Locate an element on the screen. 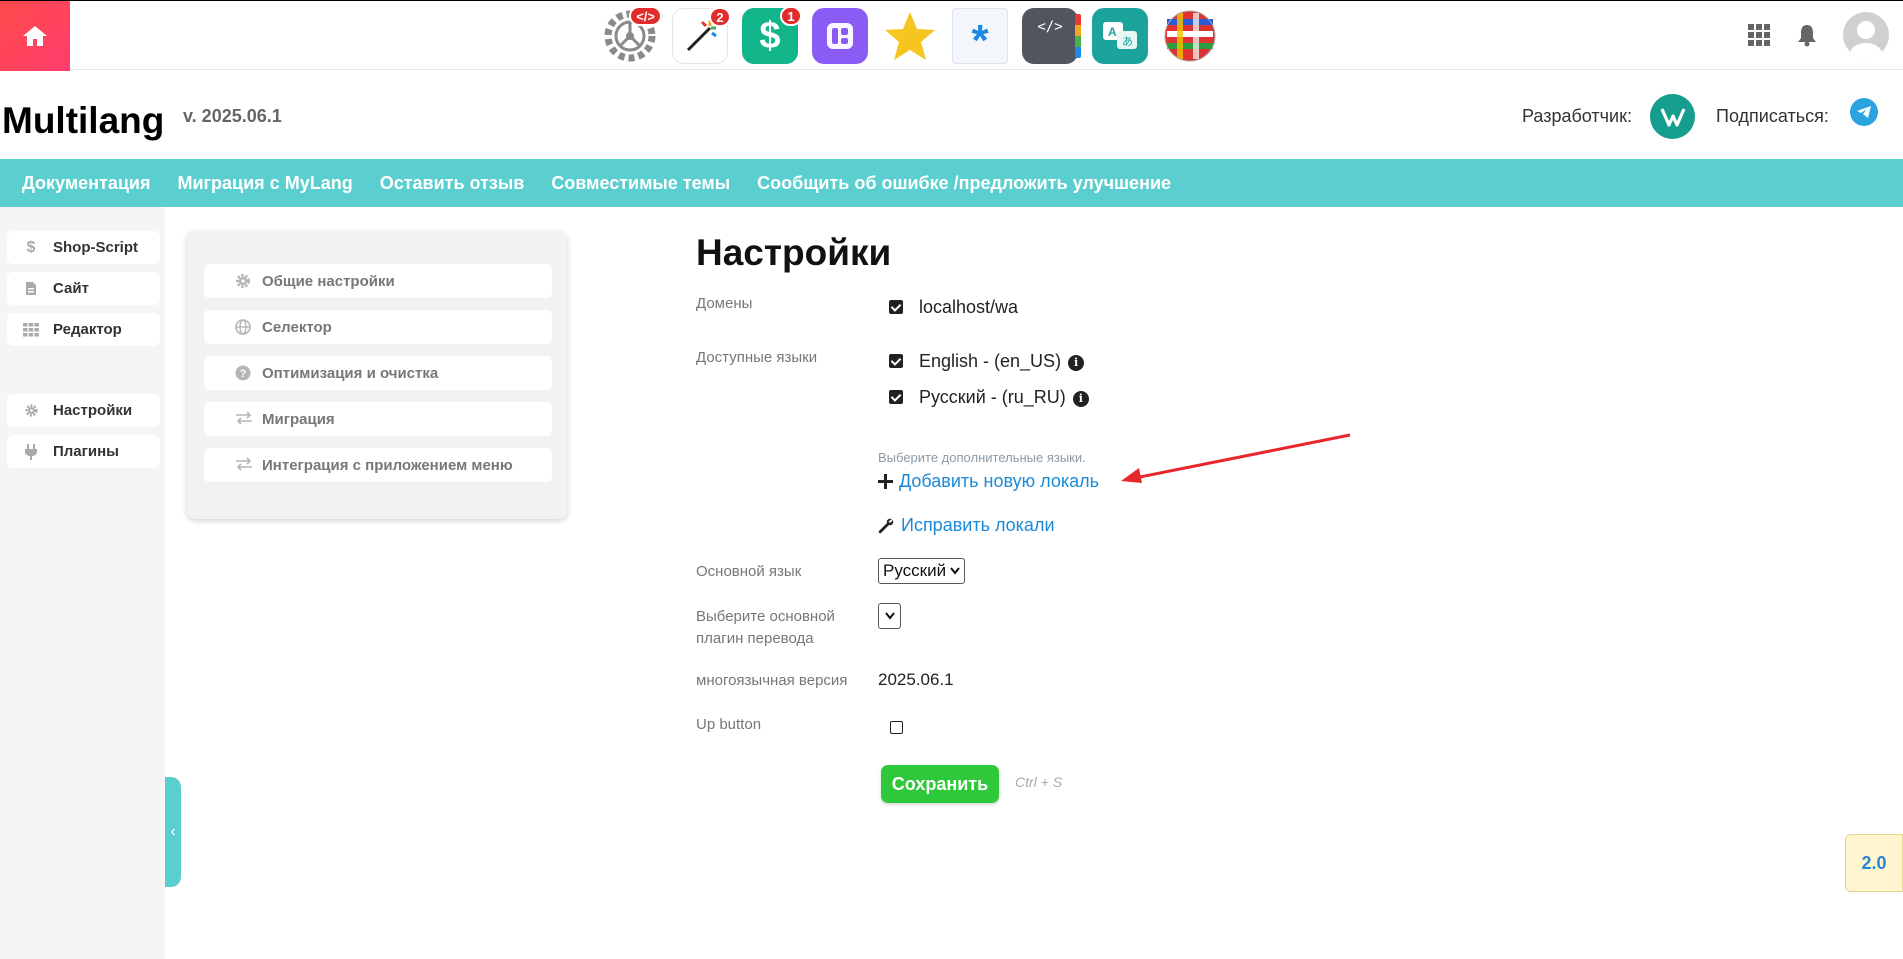 Image resolution: width=1903 pixels, height=959 pixels. sidebar-collapse-handle: ‹ is located at coordinates (173, 832).